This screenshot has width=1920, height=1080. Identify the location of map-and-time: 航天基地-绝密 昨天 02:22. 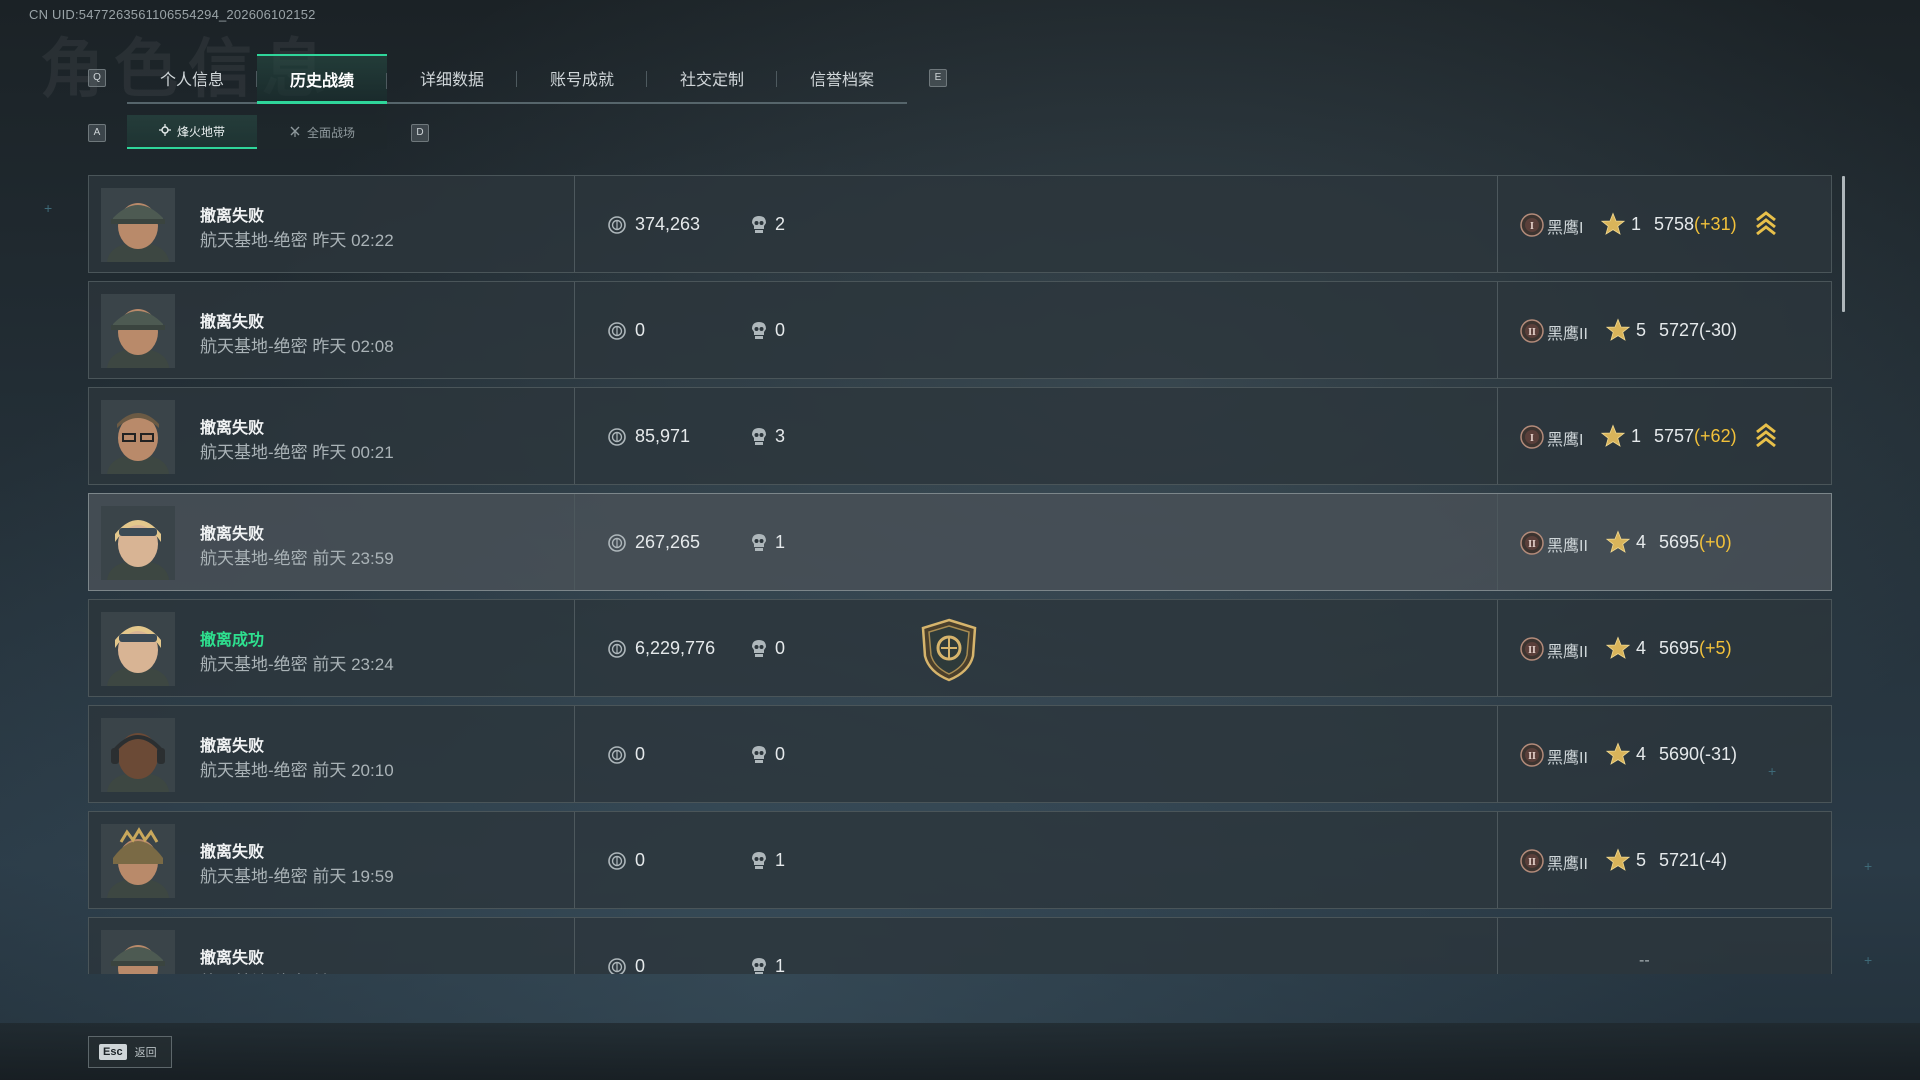
(297, 240).